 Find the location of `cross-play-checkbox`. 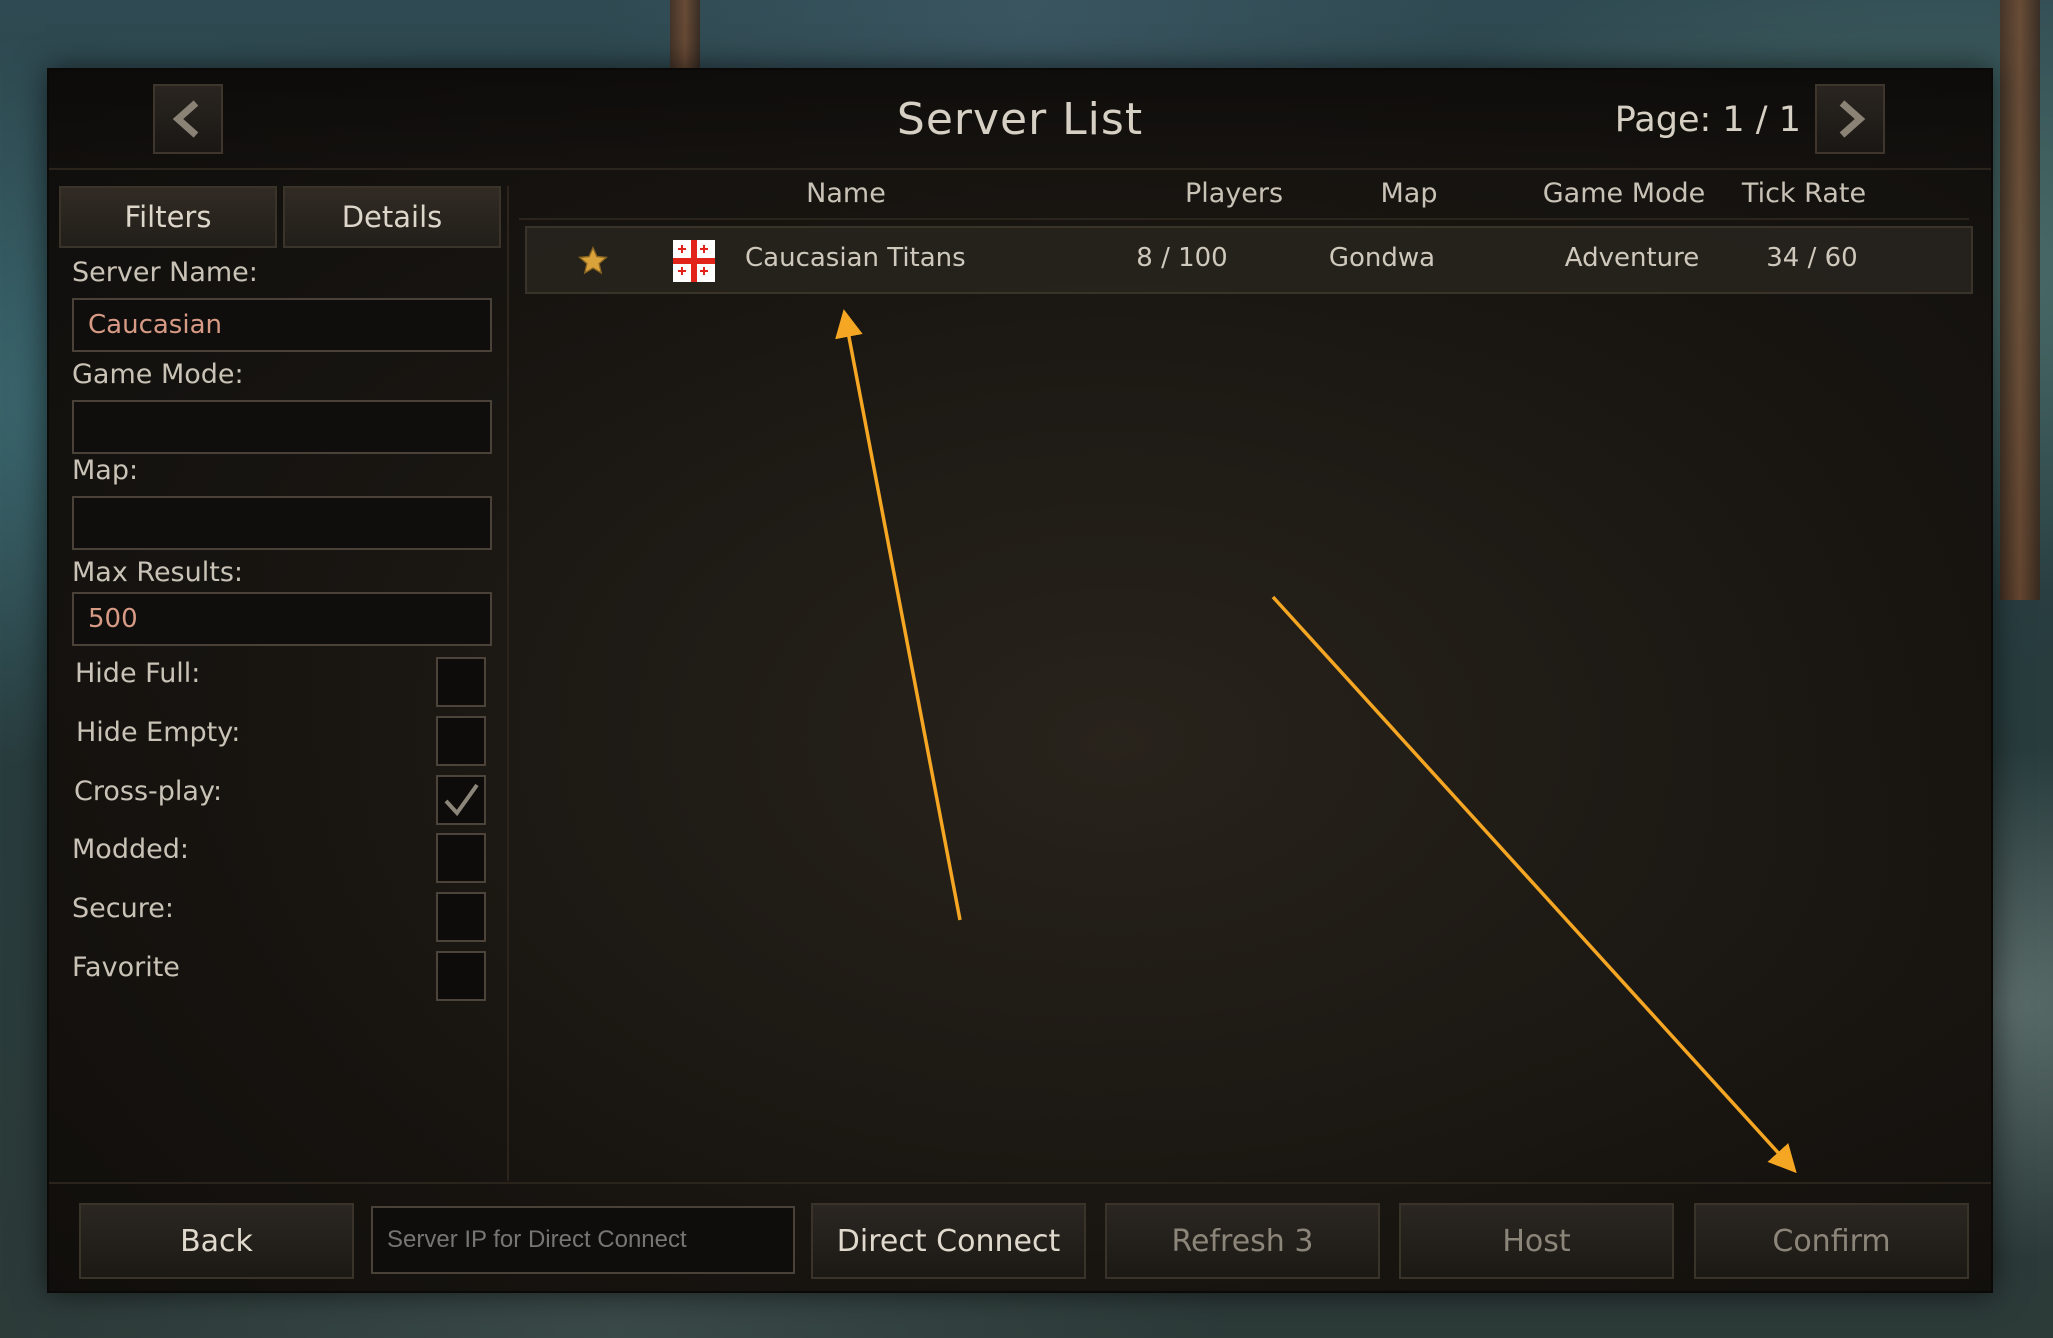

cross-play-checkbox is located at coordinates (461, 800).